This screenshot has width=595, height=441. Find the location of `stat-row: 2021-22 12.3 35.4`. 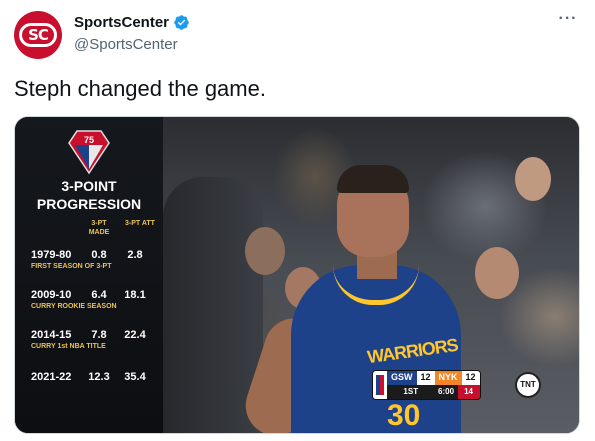

stat-row: 2021-22 12.3 35.4 is located at coordinates (95, 377).